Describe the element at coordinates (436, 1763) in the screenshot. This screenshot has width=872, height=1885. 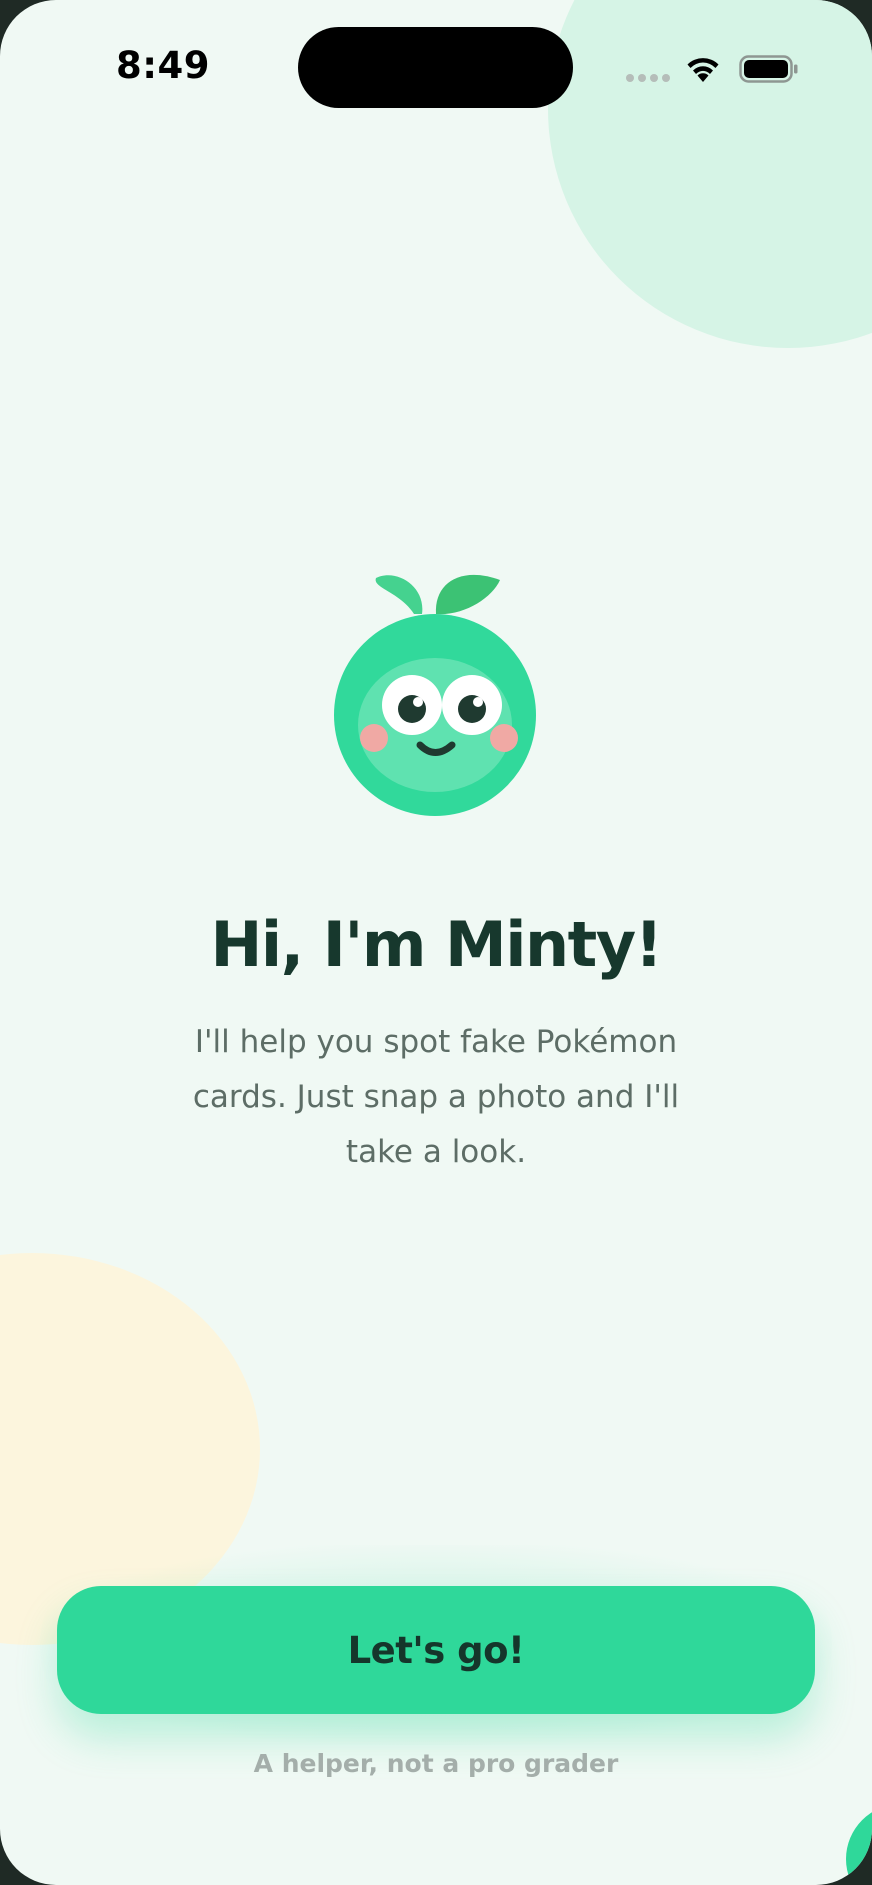
I see `disclaimer-text: A helper, not a pro grader` at that location.